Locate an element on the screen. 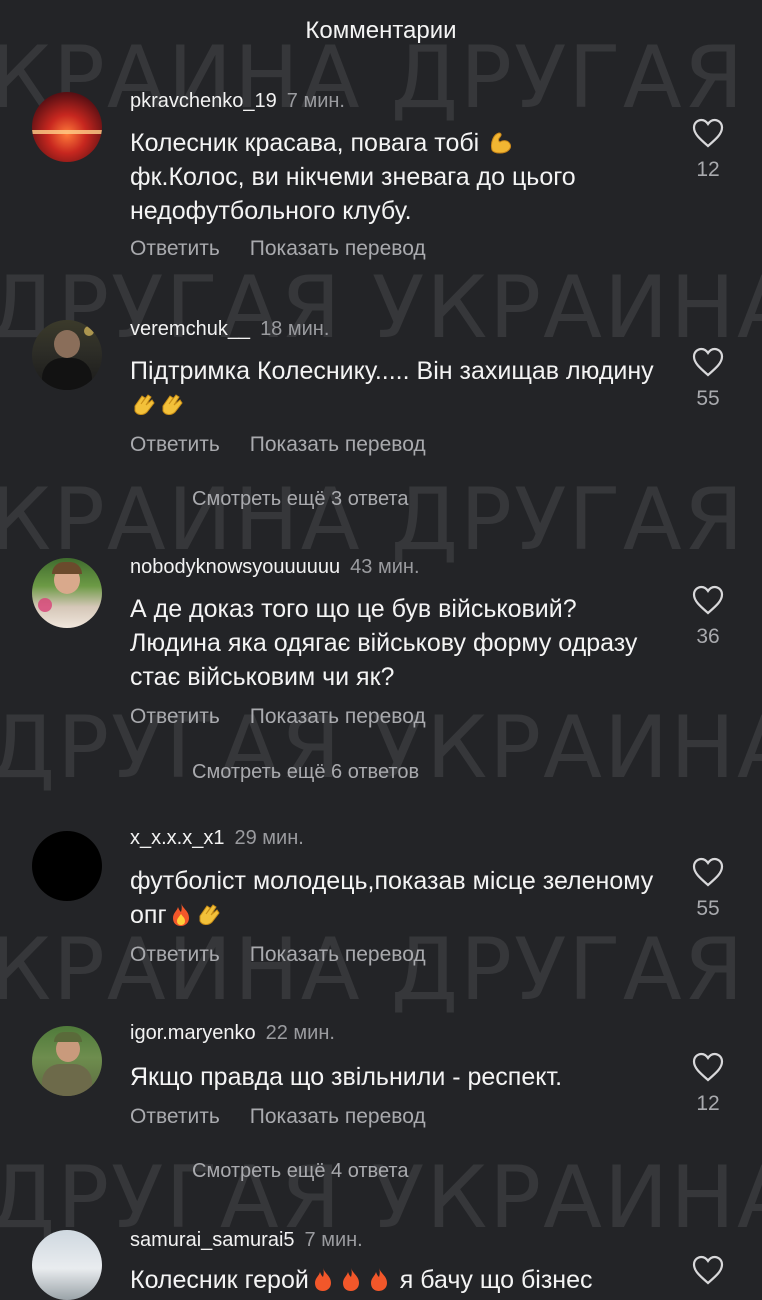 The width and height of the screenshot is (762, 1300). like-button is located at coordinates (708, 1270).